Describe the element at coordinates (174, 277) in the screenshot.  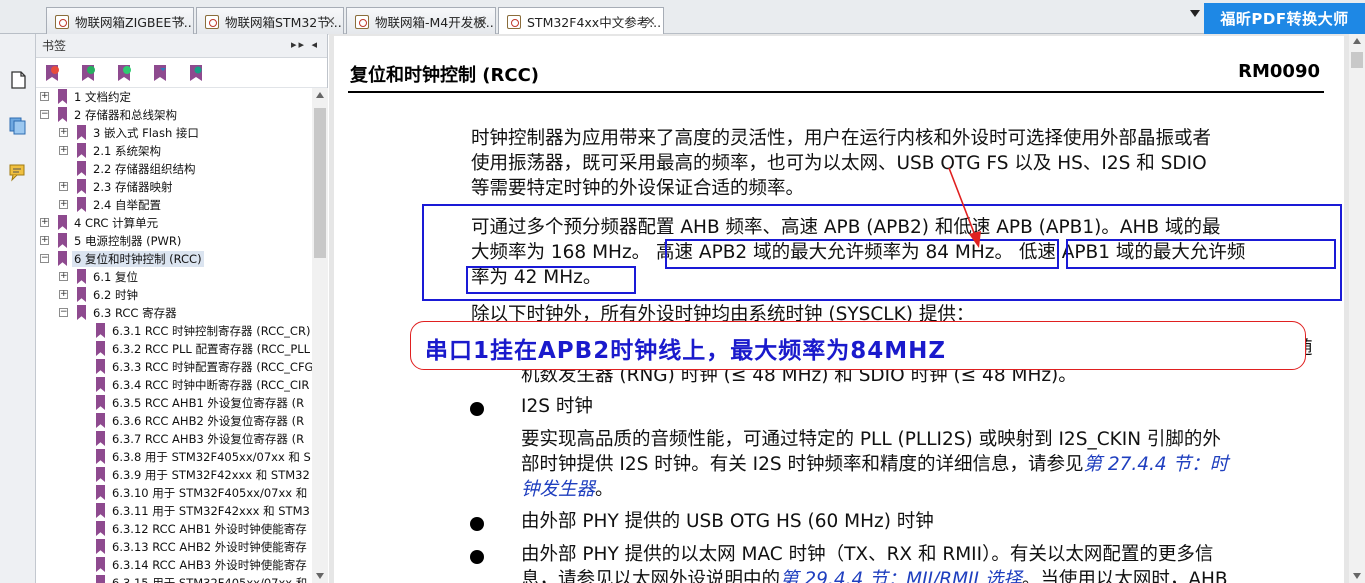
I see `bookmark-item: +6.1 复位` at that location.